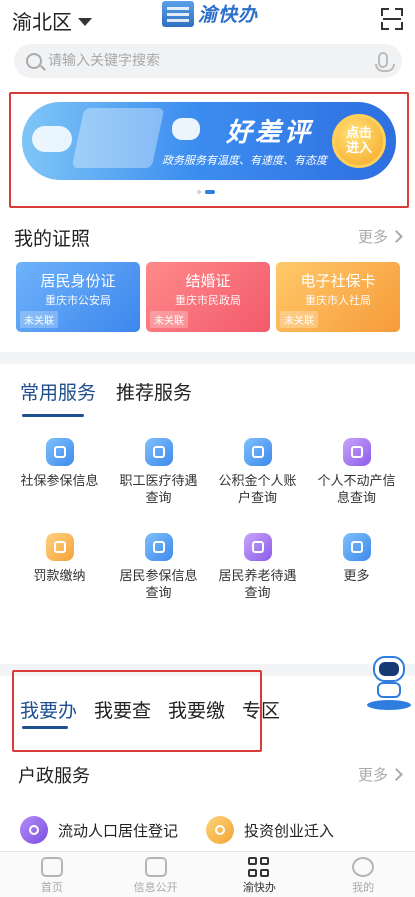  I want to click on license-card-social-security: 电子社保卡 重庆市人社局 未关联, so click(338, 297).